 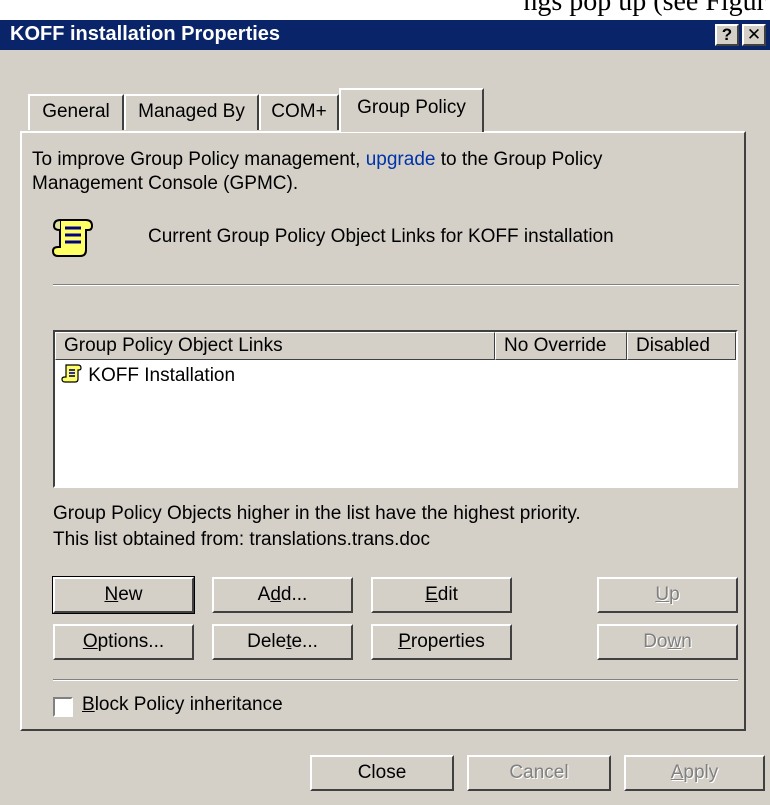 What do you see at coordinates (539, 773) in the screenshot?
I see `cancel-button: Cancel` at bounding box center [539, 773].